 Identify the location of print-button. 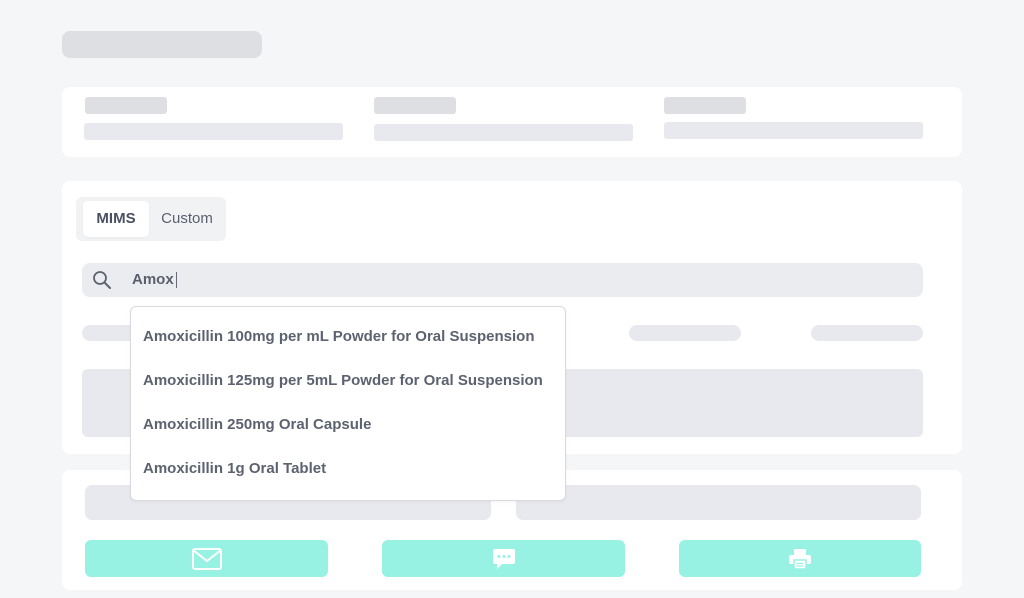
(800, 558).